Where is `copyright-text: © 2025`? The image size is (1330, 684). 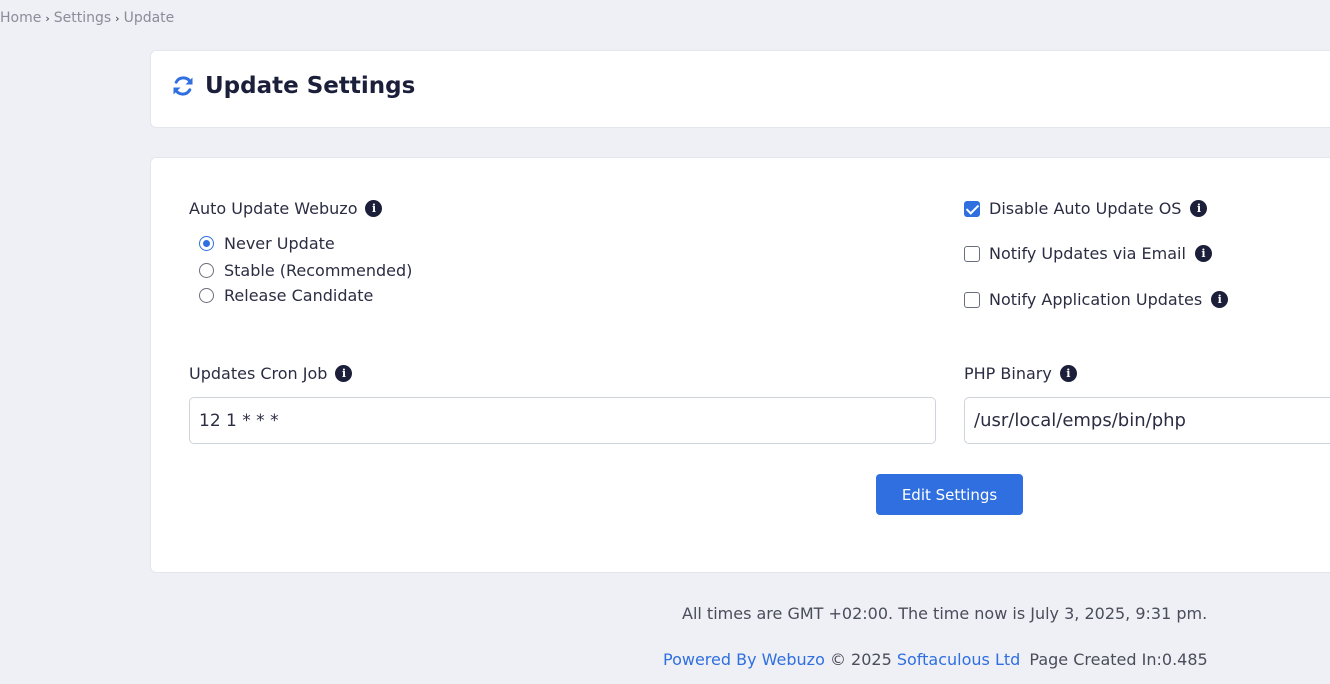
copyright-text: © 2025 is located at coordinates (860, 659).